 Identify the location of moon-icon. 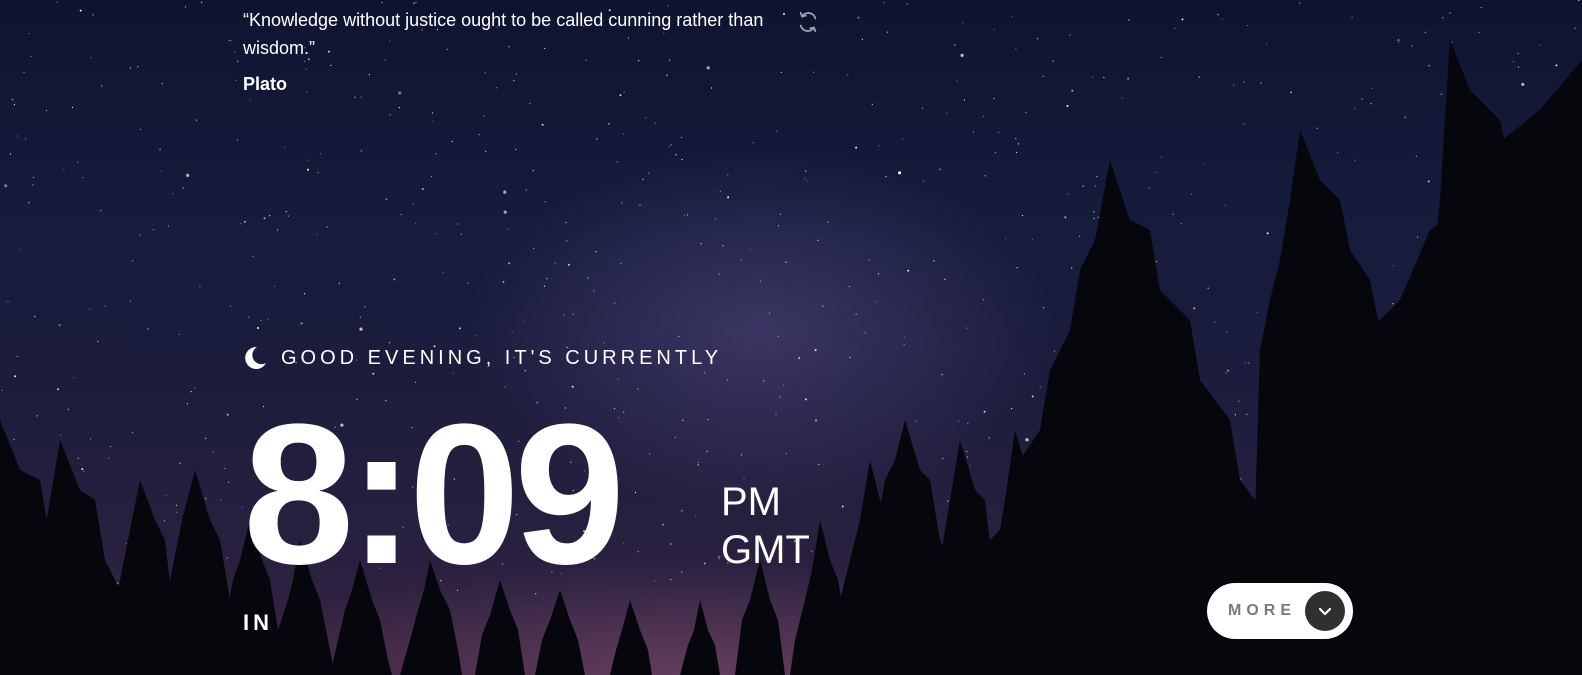
(255, 358).